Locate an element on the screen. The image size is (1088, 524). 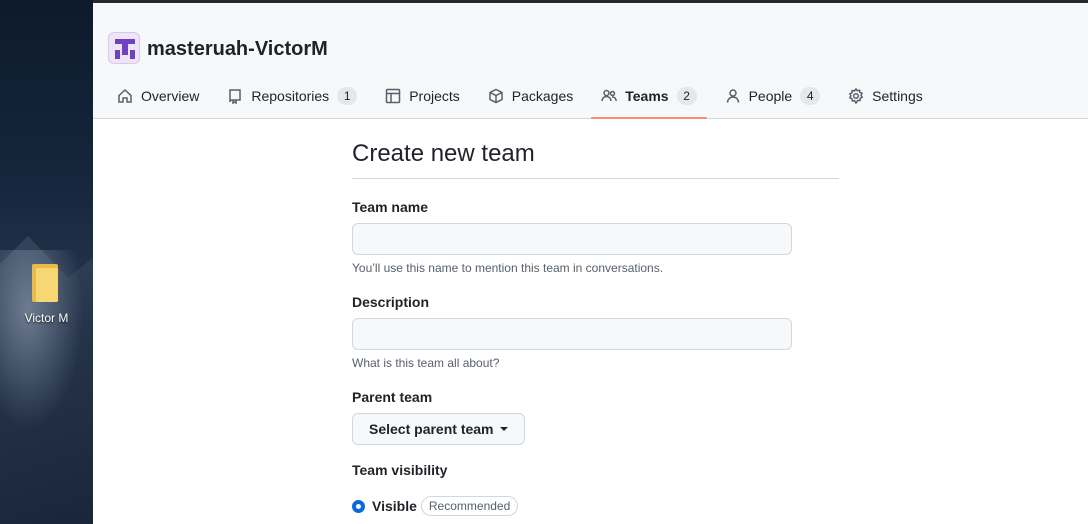
tab-label: Projects is located at coordinates (434, 96).